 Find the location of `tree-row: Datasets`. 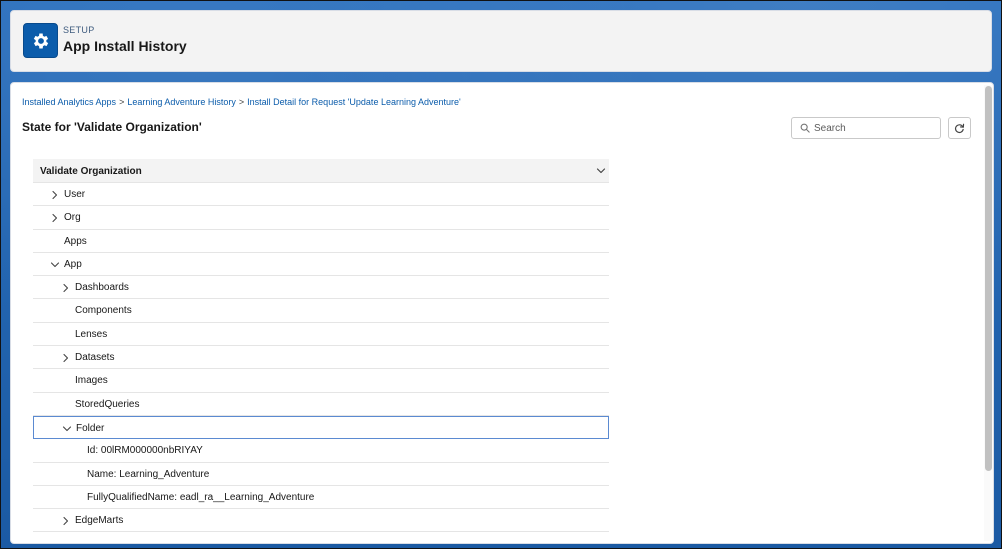

tree-row: Datasets is located at coordinates (321, 358).